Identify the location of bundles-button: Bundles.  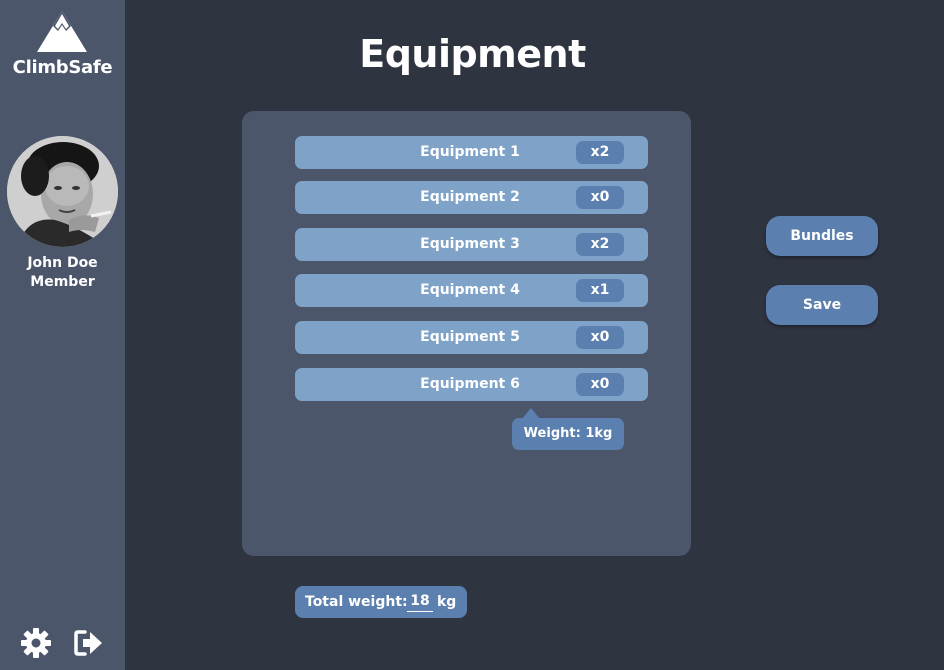
(822, 236).